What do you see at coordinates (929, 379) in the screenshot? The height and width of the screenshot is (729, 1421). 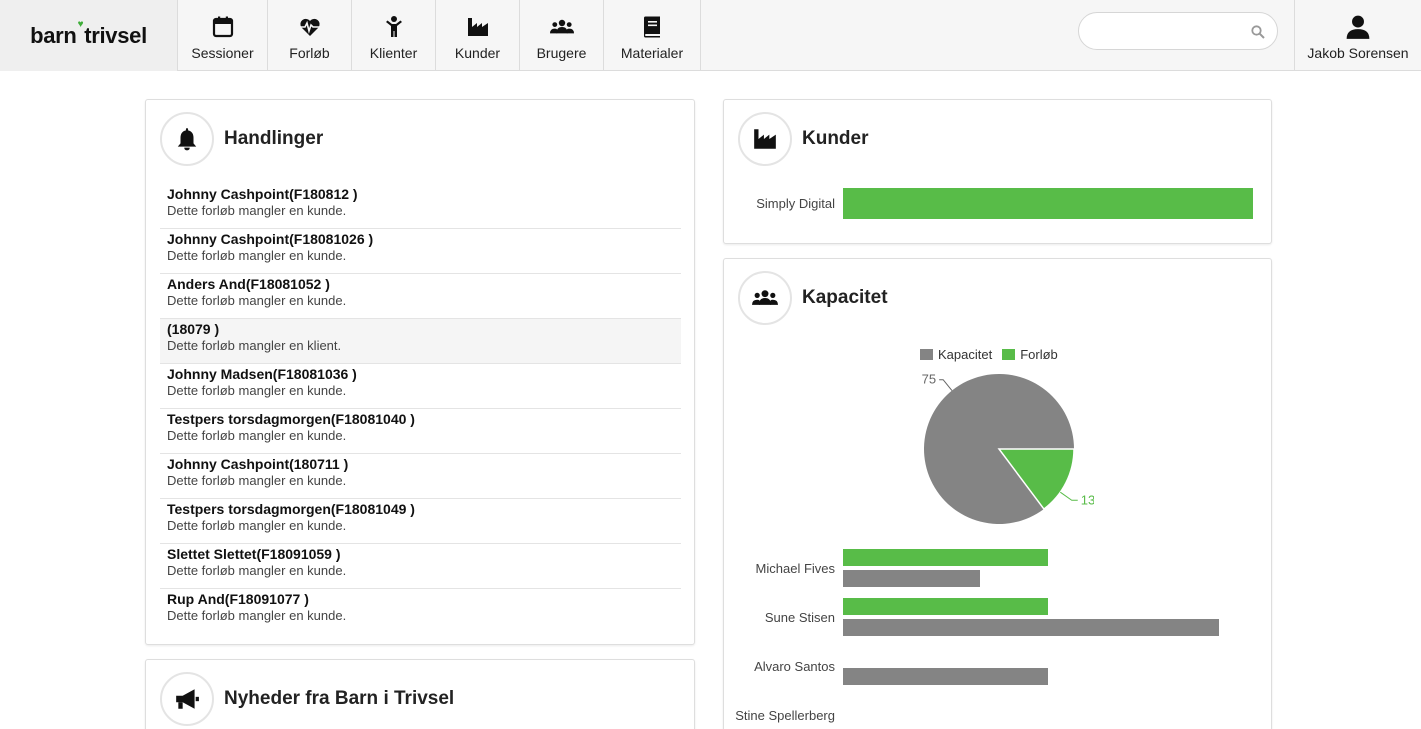 I see `pie-value-label: 75` at bounding box center [929, 379].